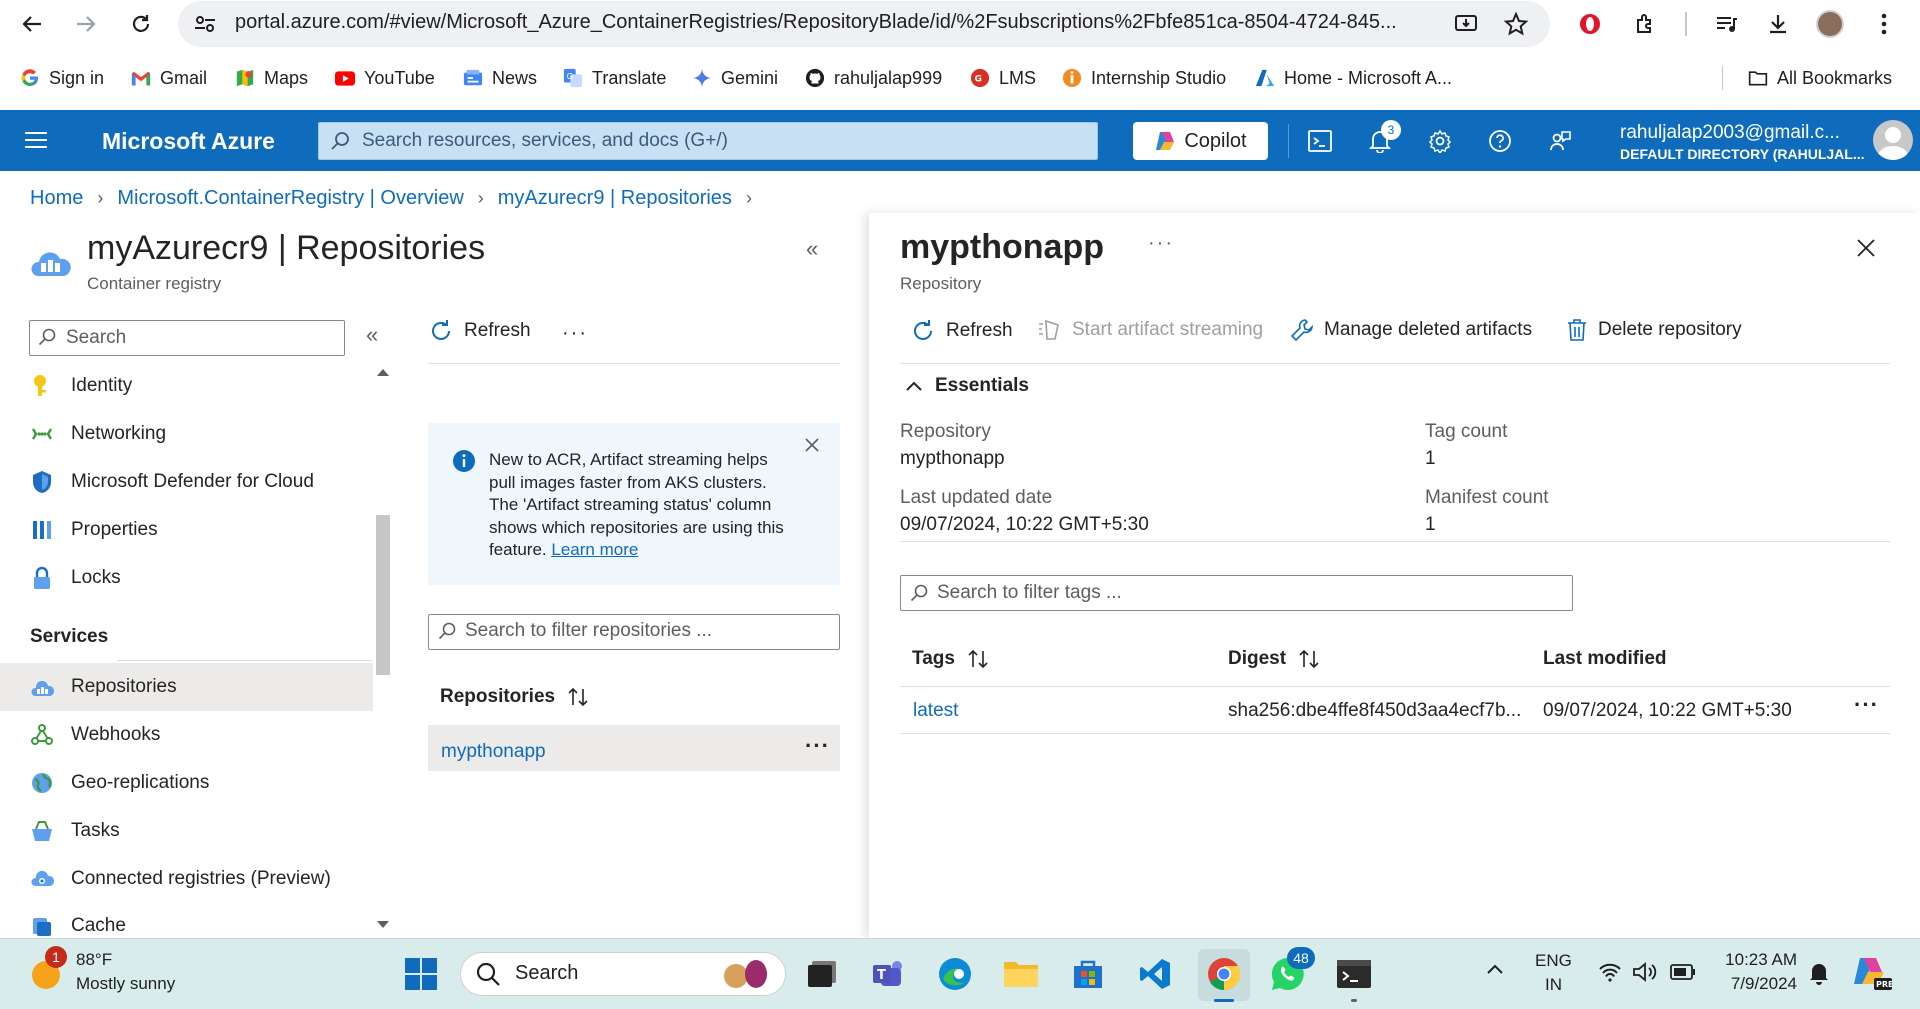 The image size is (1920, 1009). Describe the element at coordinates (186, 434) in the screenshot. I see `menu-item-networking: Networking` at that location.